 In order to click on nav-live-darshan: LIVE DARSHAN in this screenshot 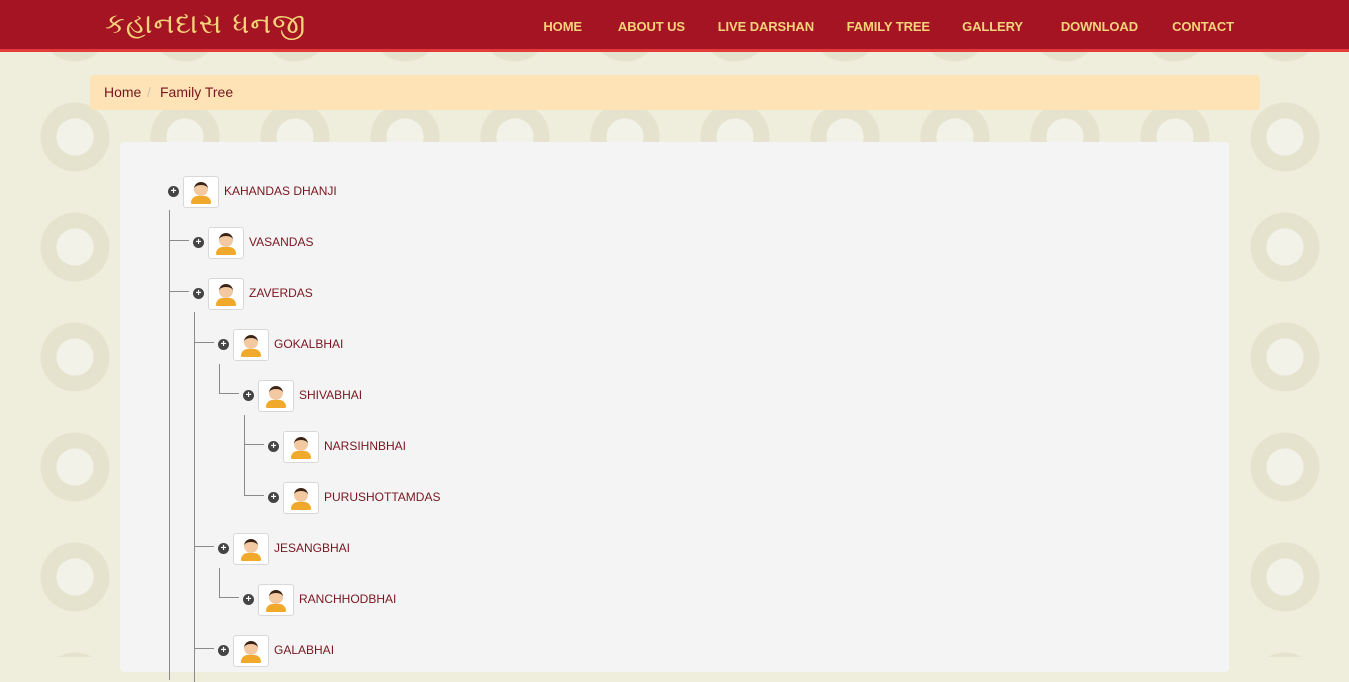, I will do `click(766, 26)`.